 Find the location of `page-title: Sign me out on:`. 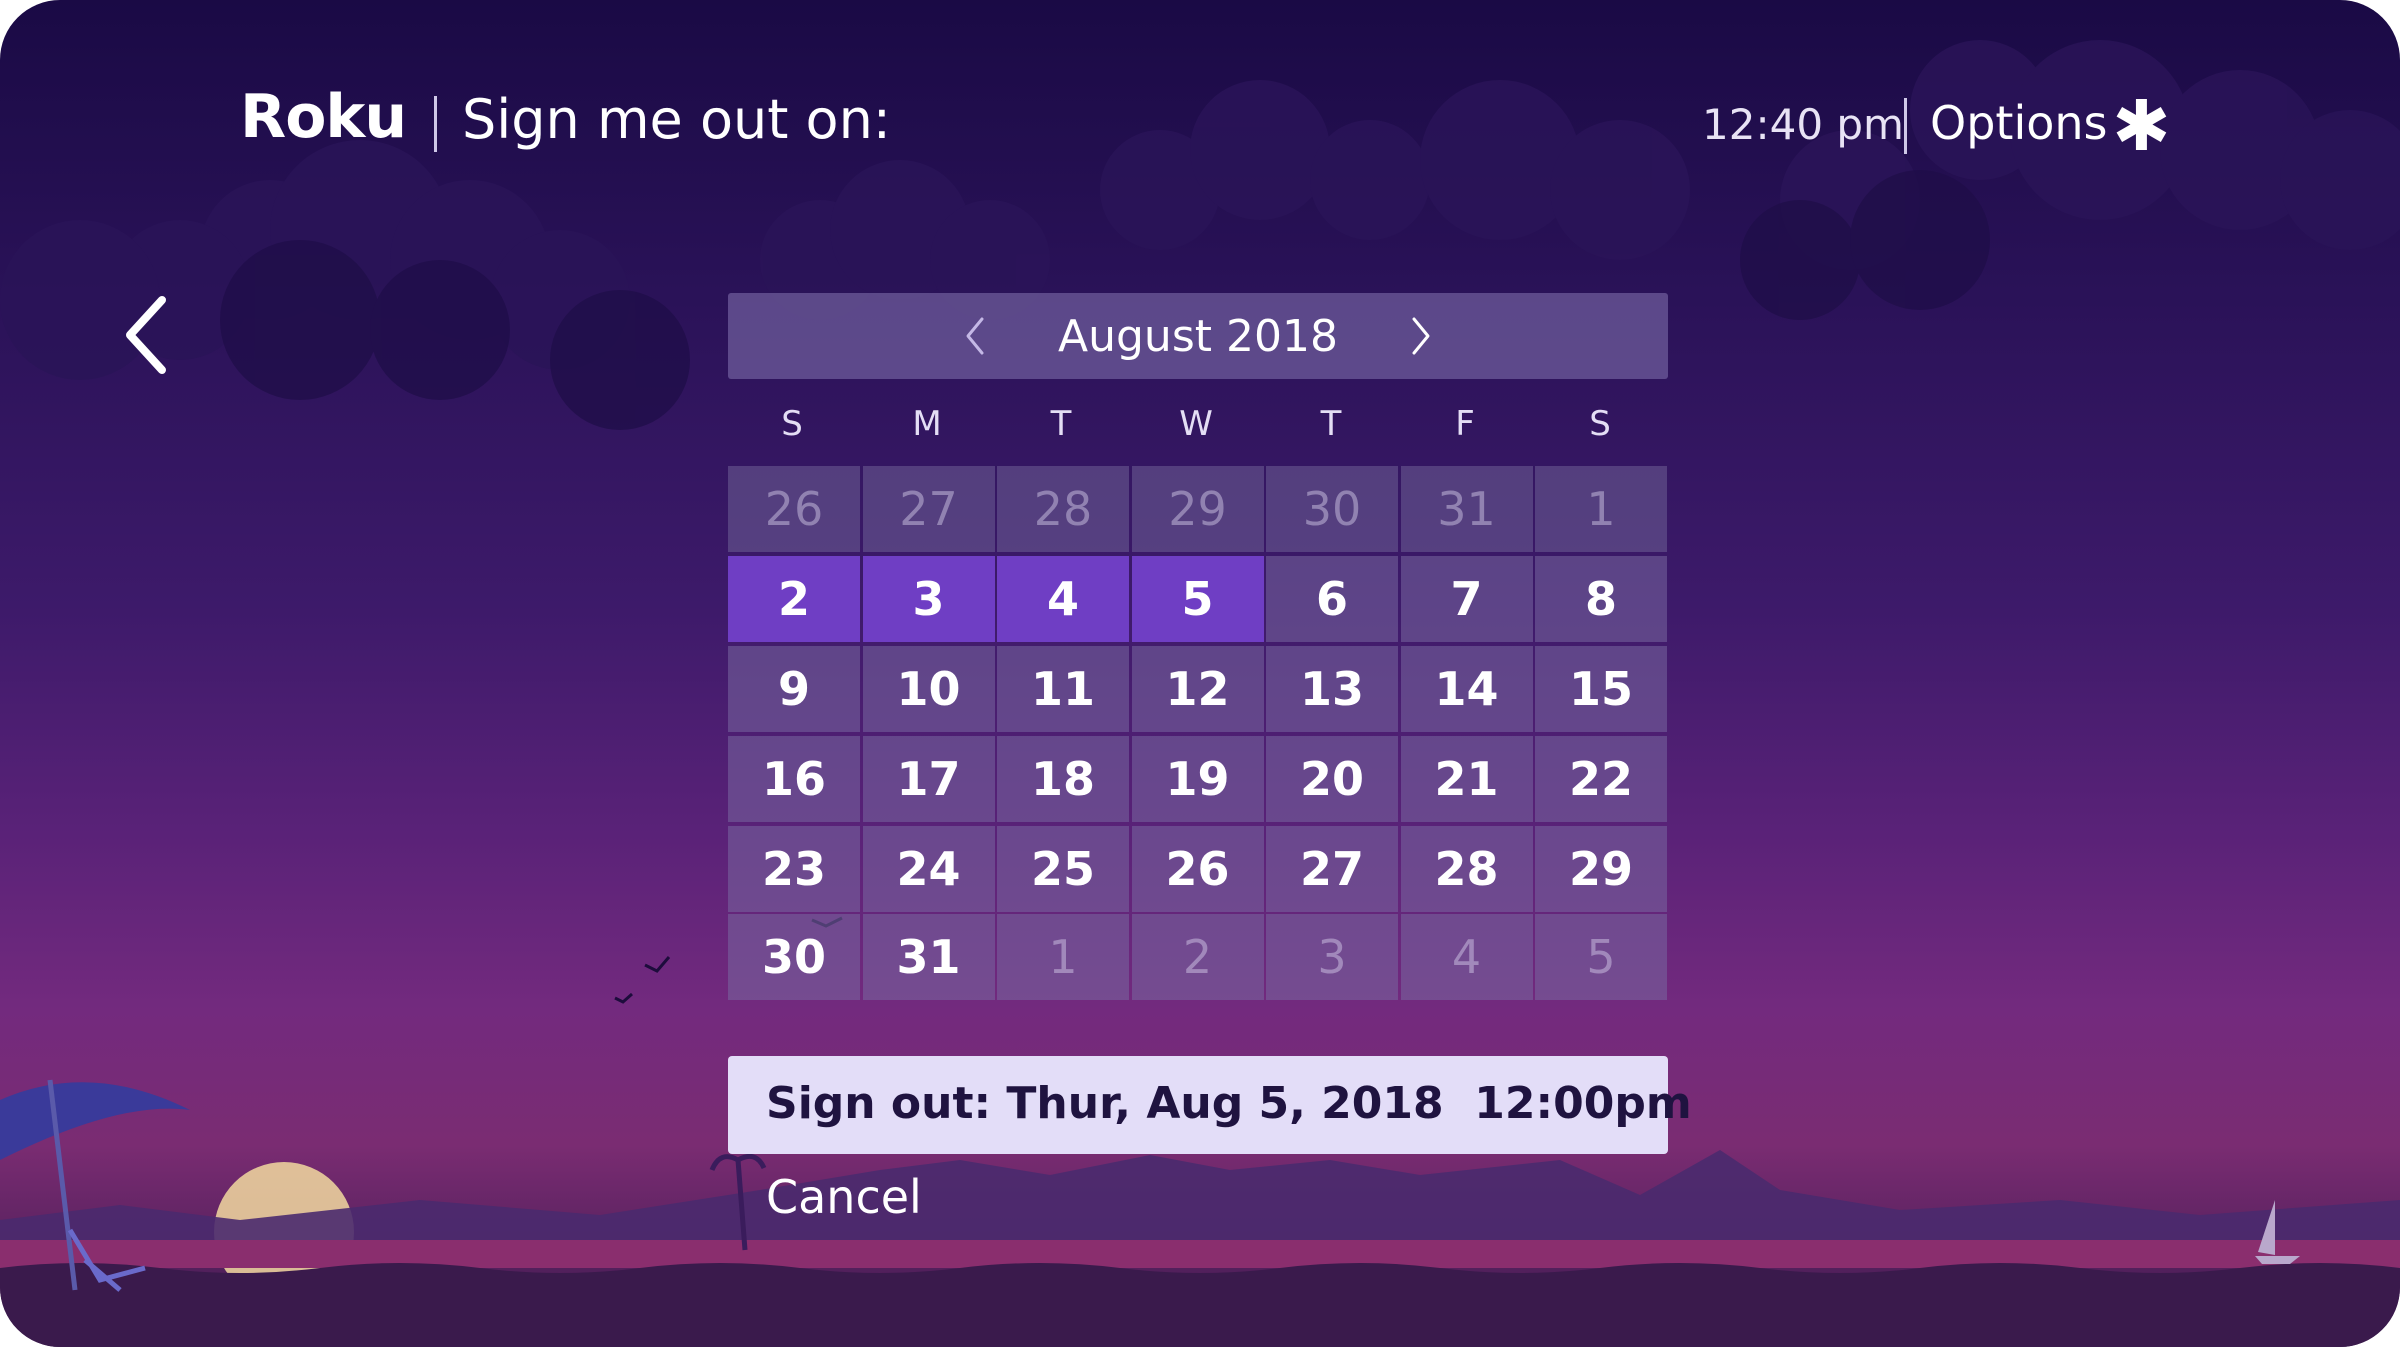

page-title: Sign me out on: is located at coordinates (676, 119).